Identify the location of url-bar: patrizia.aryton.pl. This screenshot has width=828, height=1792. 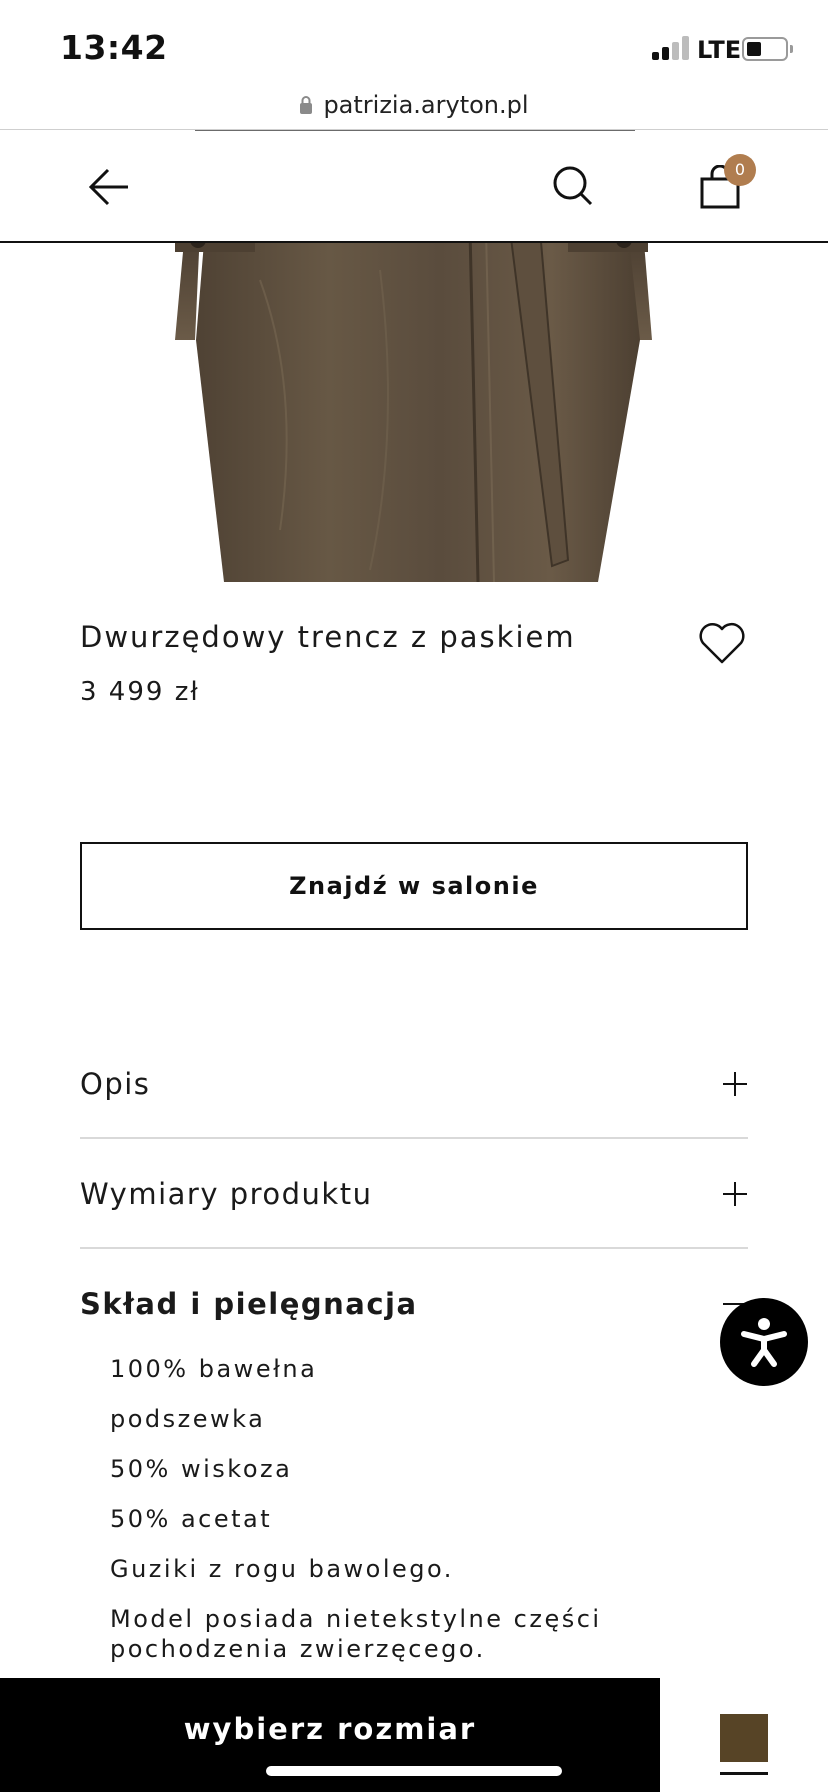
(414, 105).